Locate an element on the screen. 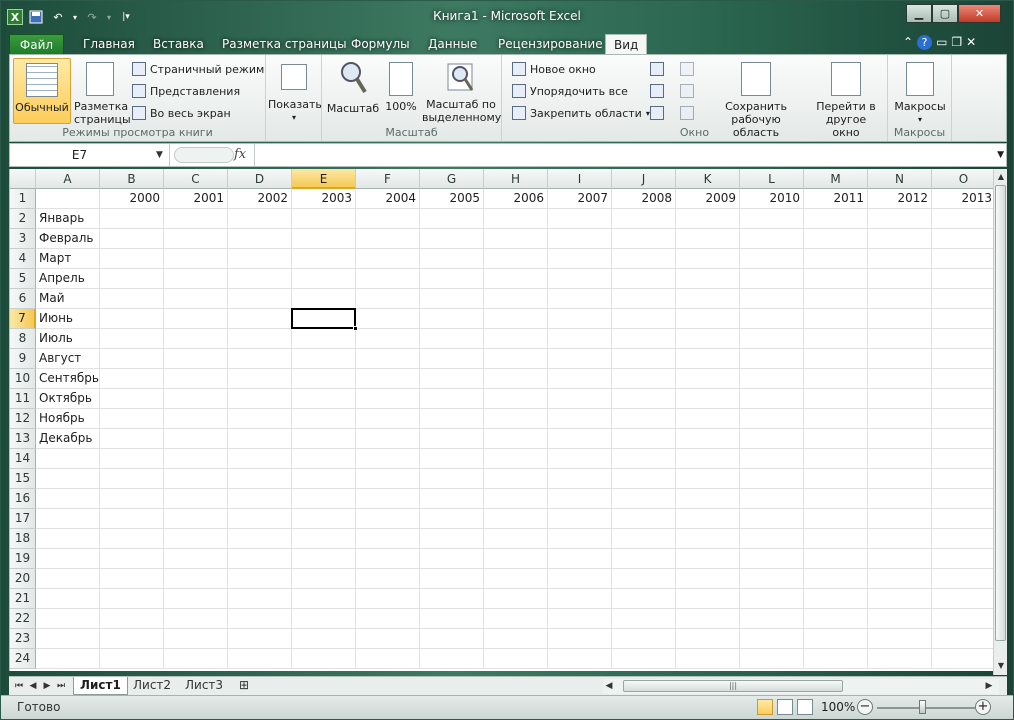  vertical-scroll-thumb is located at coordinates (1000, 413).